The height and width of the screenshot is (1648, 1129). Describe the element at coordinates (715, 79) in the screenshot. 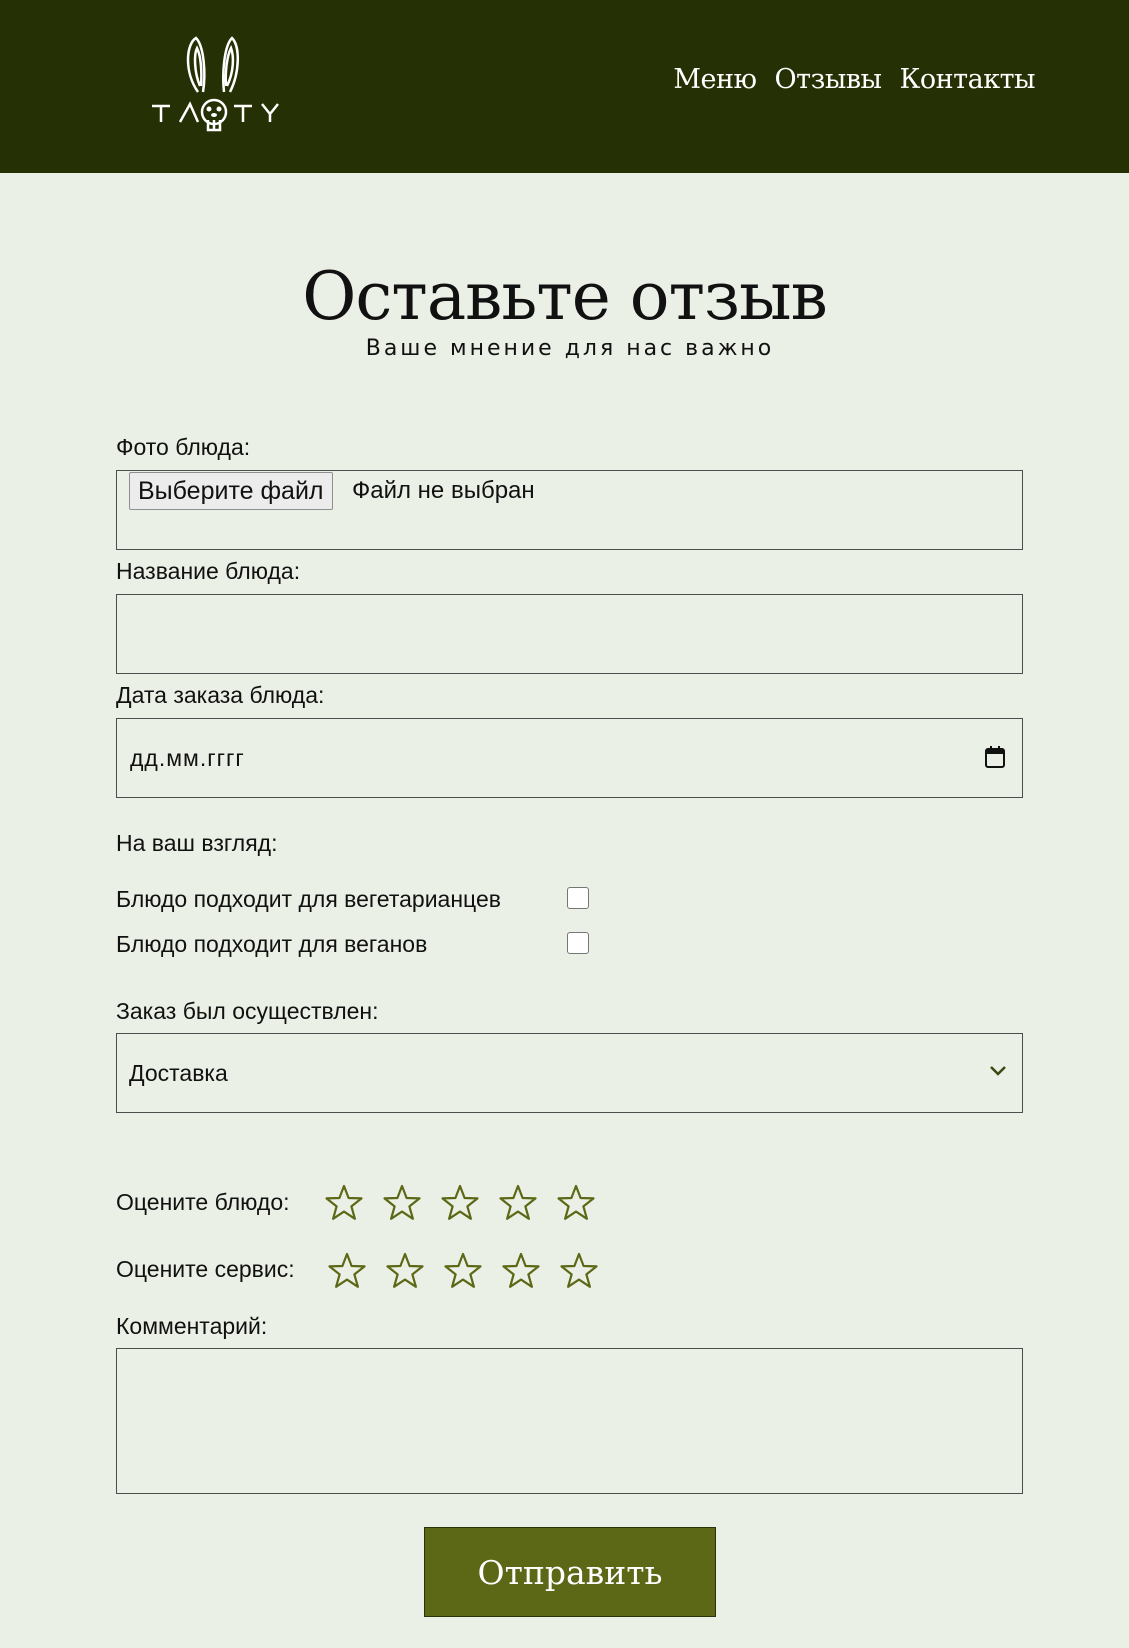

I see `nav-link-menu: Меню` at that location.